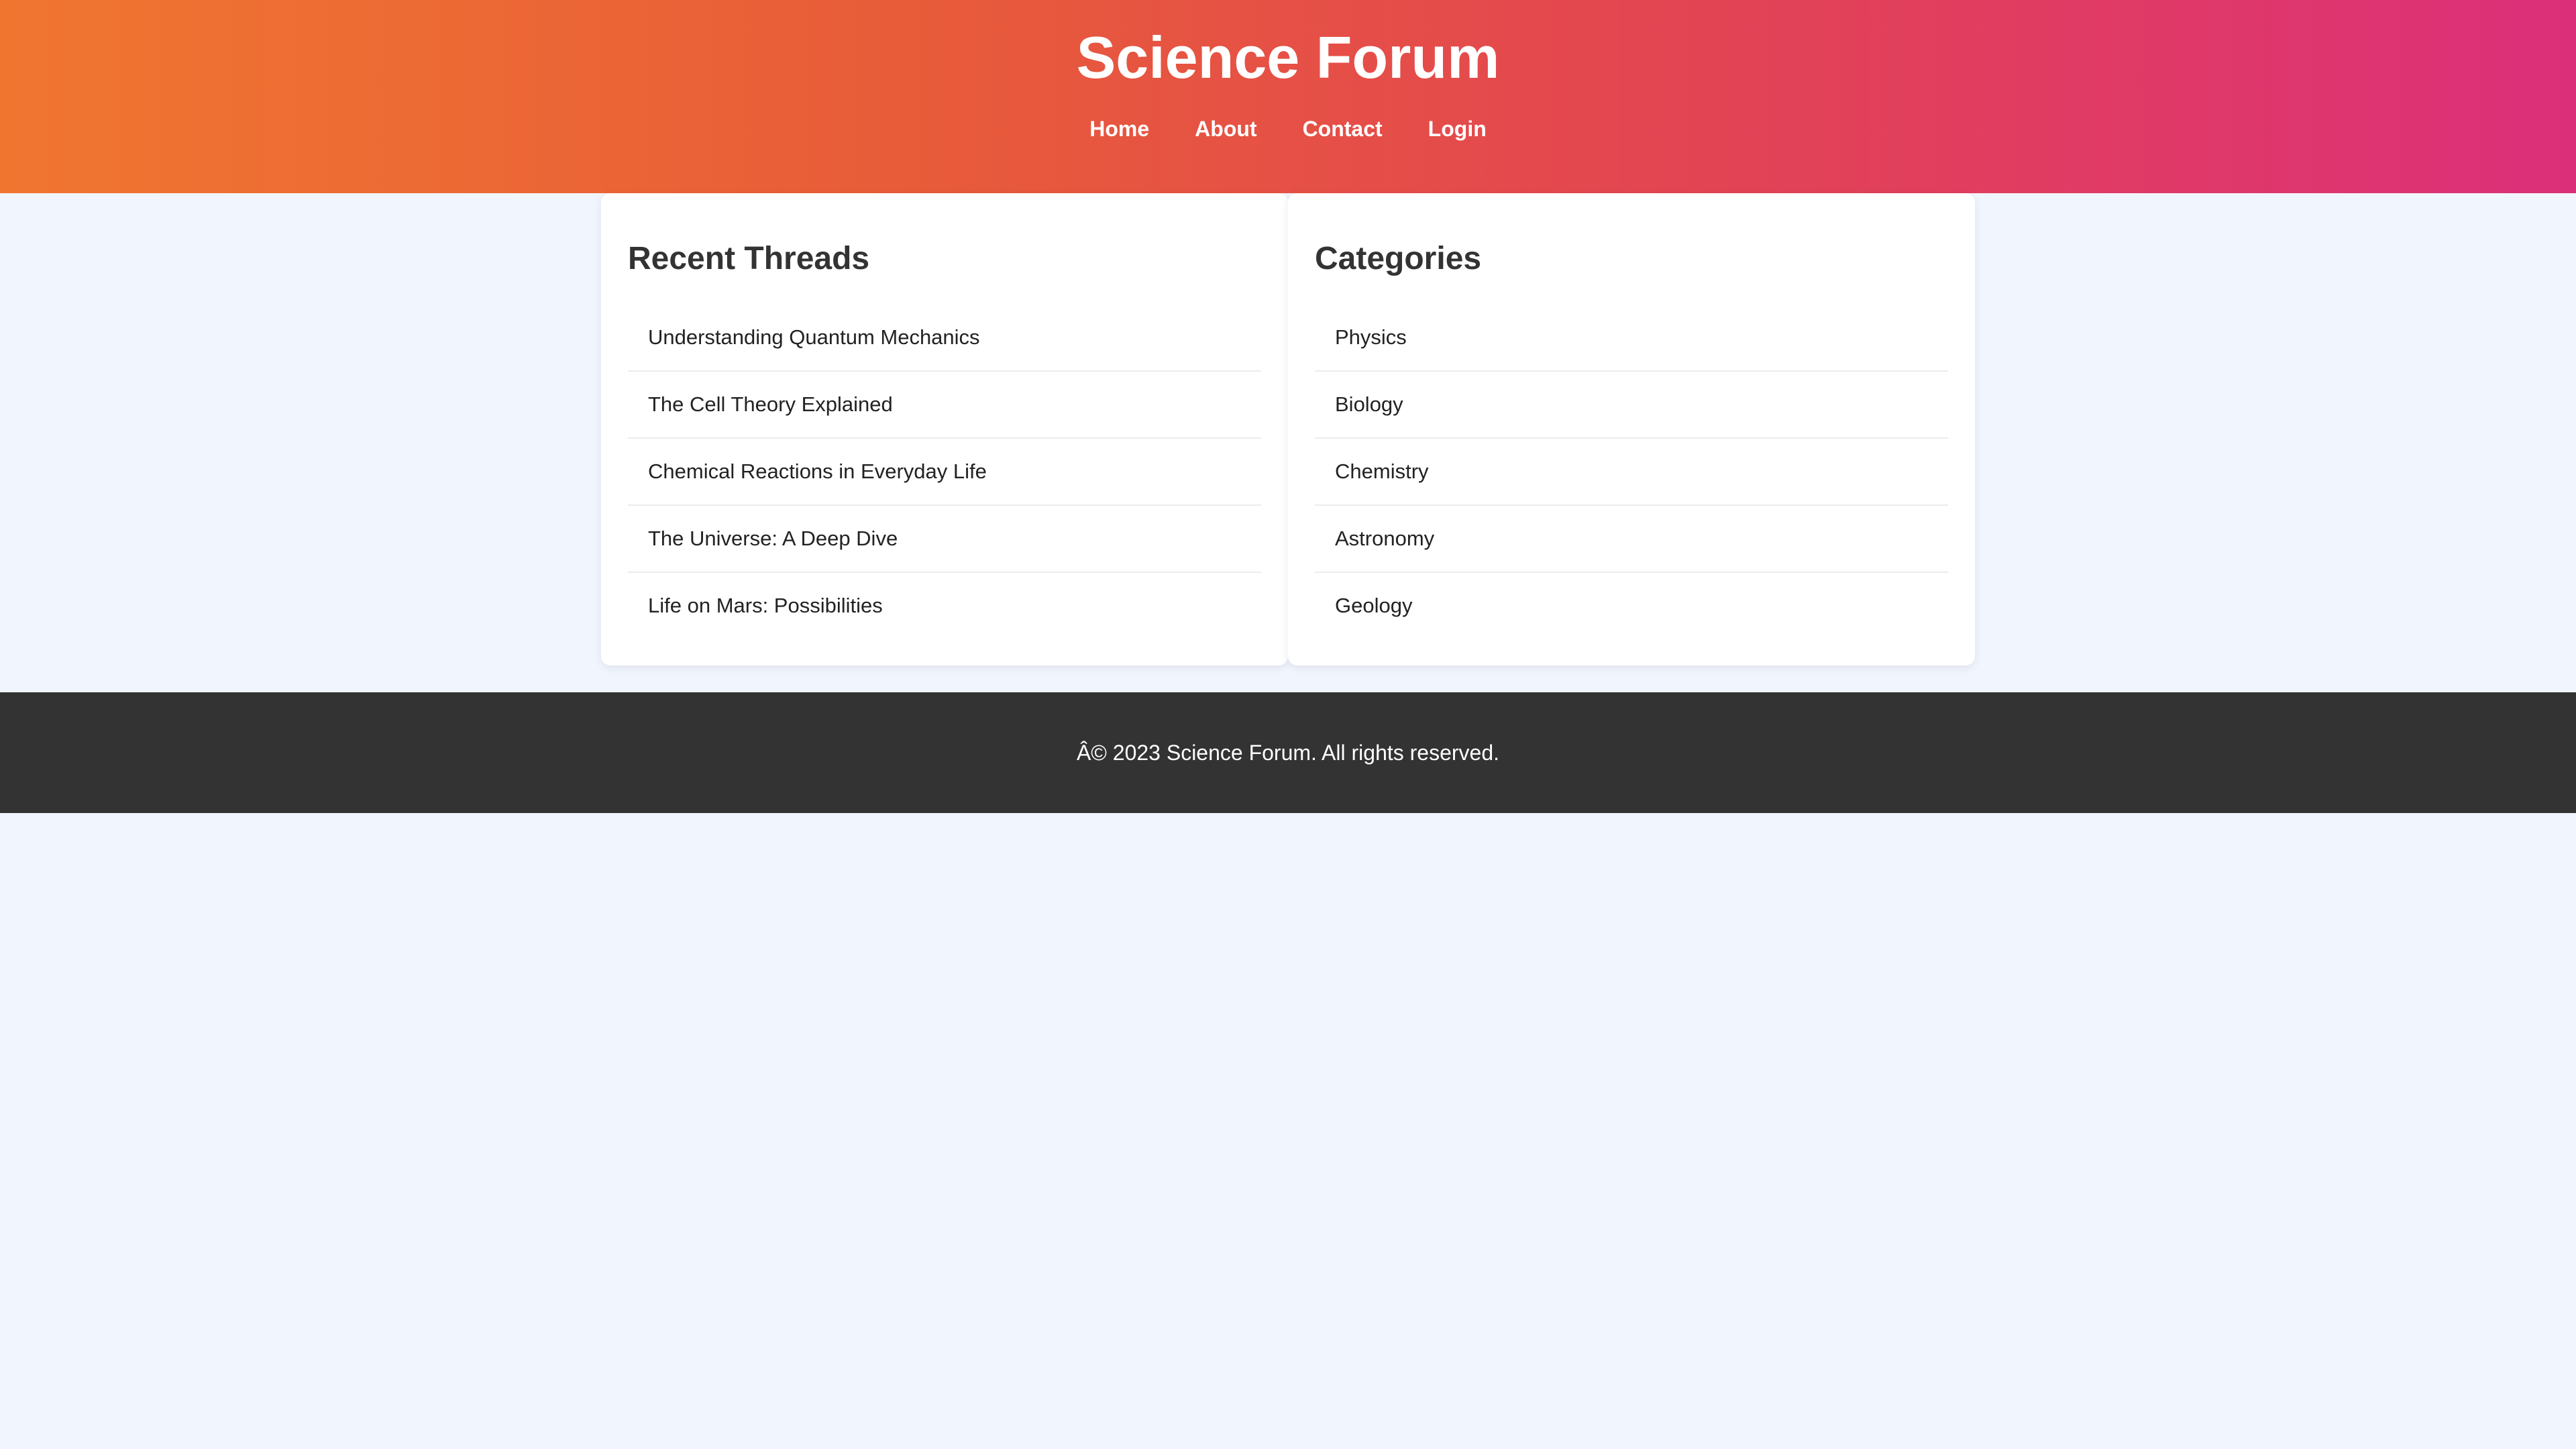 The height and width of the screenshot is (1449, 2576). Describe the element at coordinates (1631, 606) in the screenshot. I see `category-item: Geology` at that location.